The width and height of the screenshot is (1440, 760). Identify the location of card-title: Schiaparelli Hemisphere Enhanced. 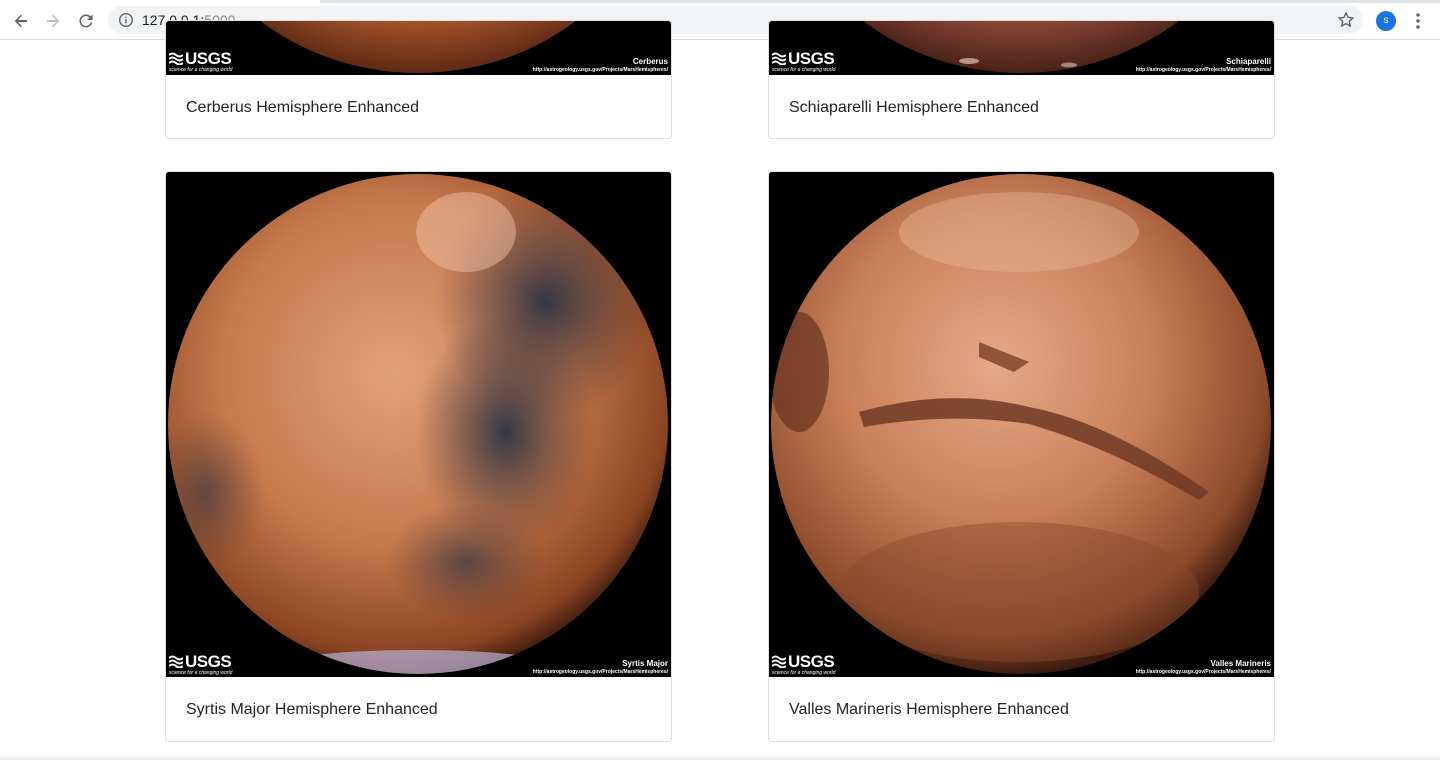
(914, 107).